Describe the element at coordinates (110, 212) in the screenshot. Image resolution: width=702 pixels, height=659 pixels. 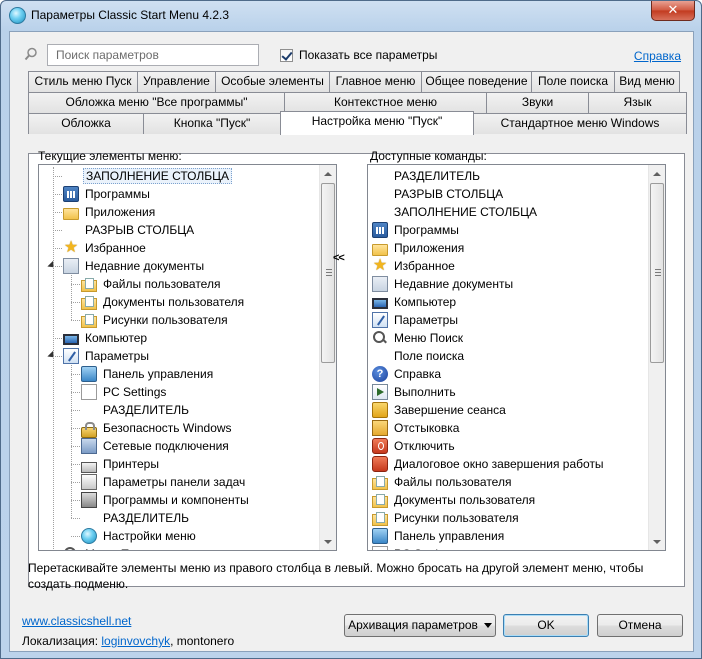
I see `tree-item: Приложения` at that location.